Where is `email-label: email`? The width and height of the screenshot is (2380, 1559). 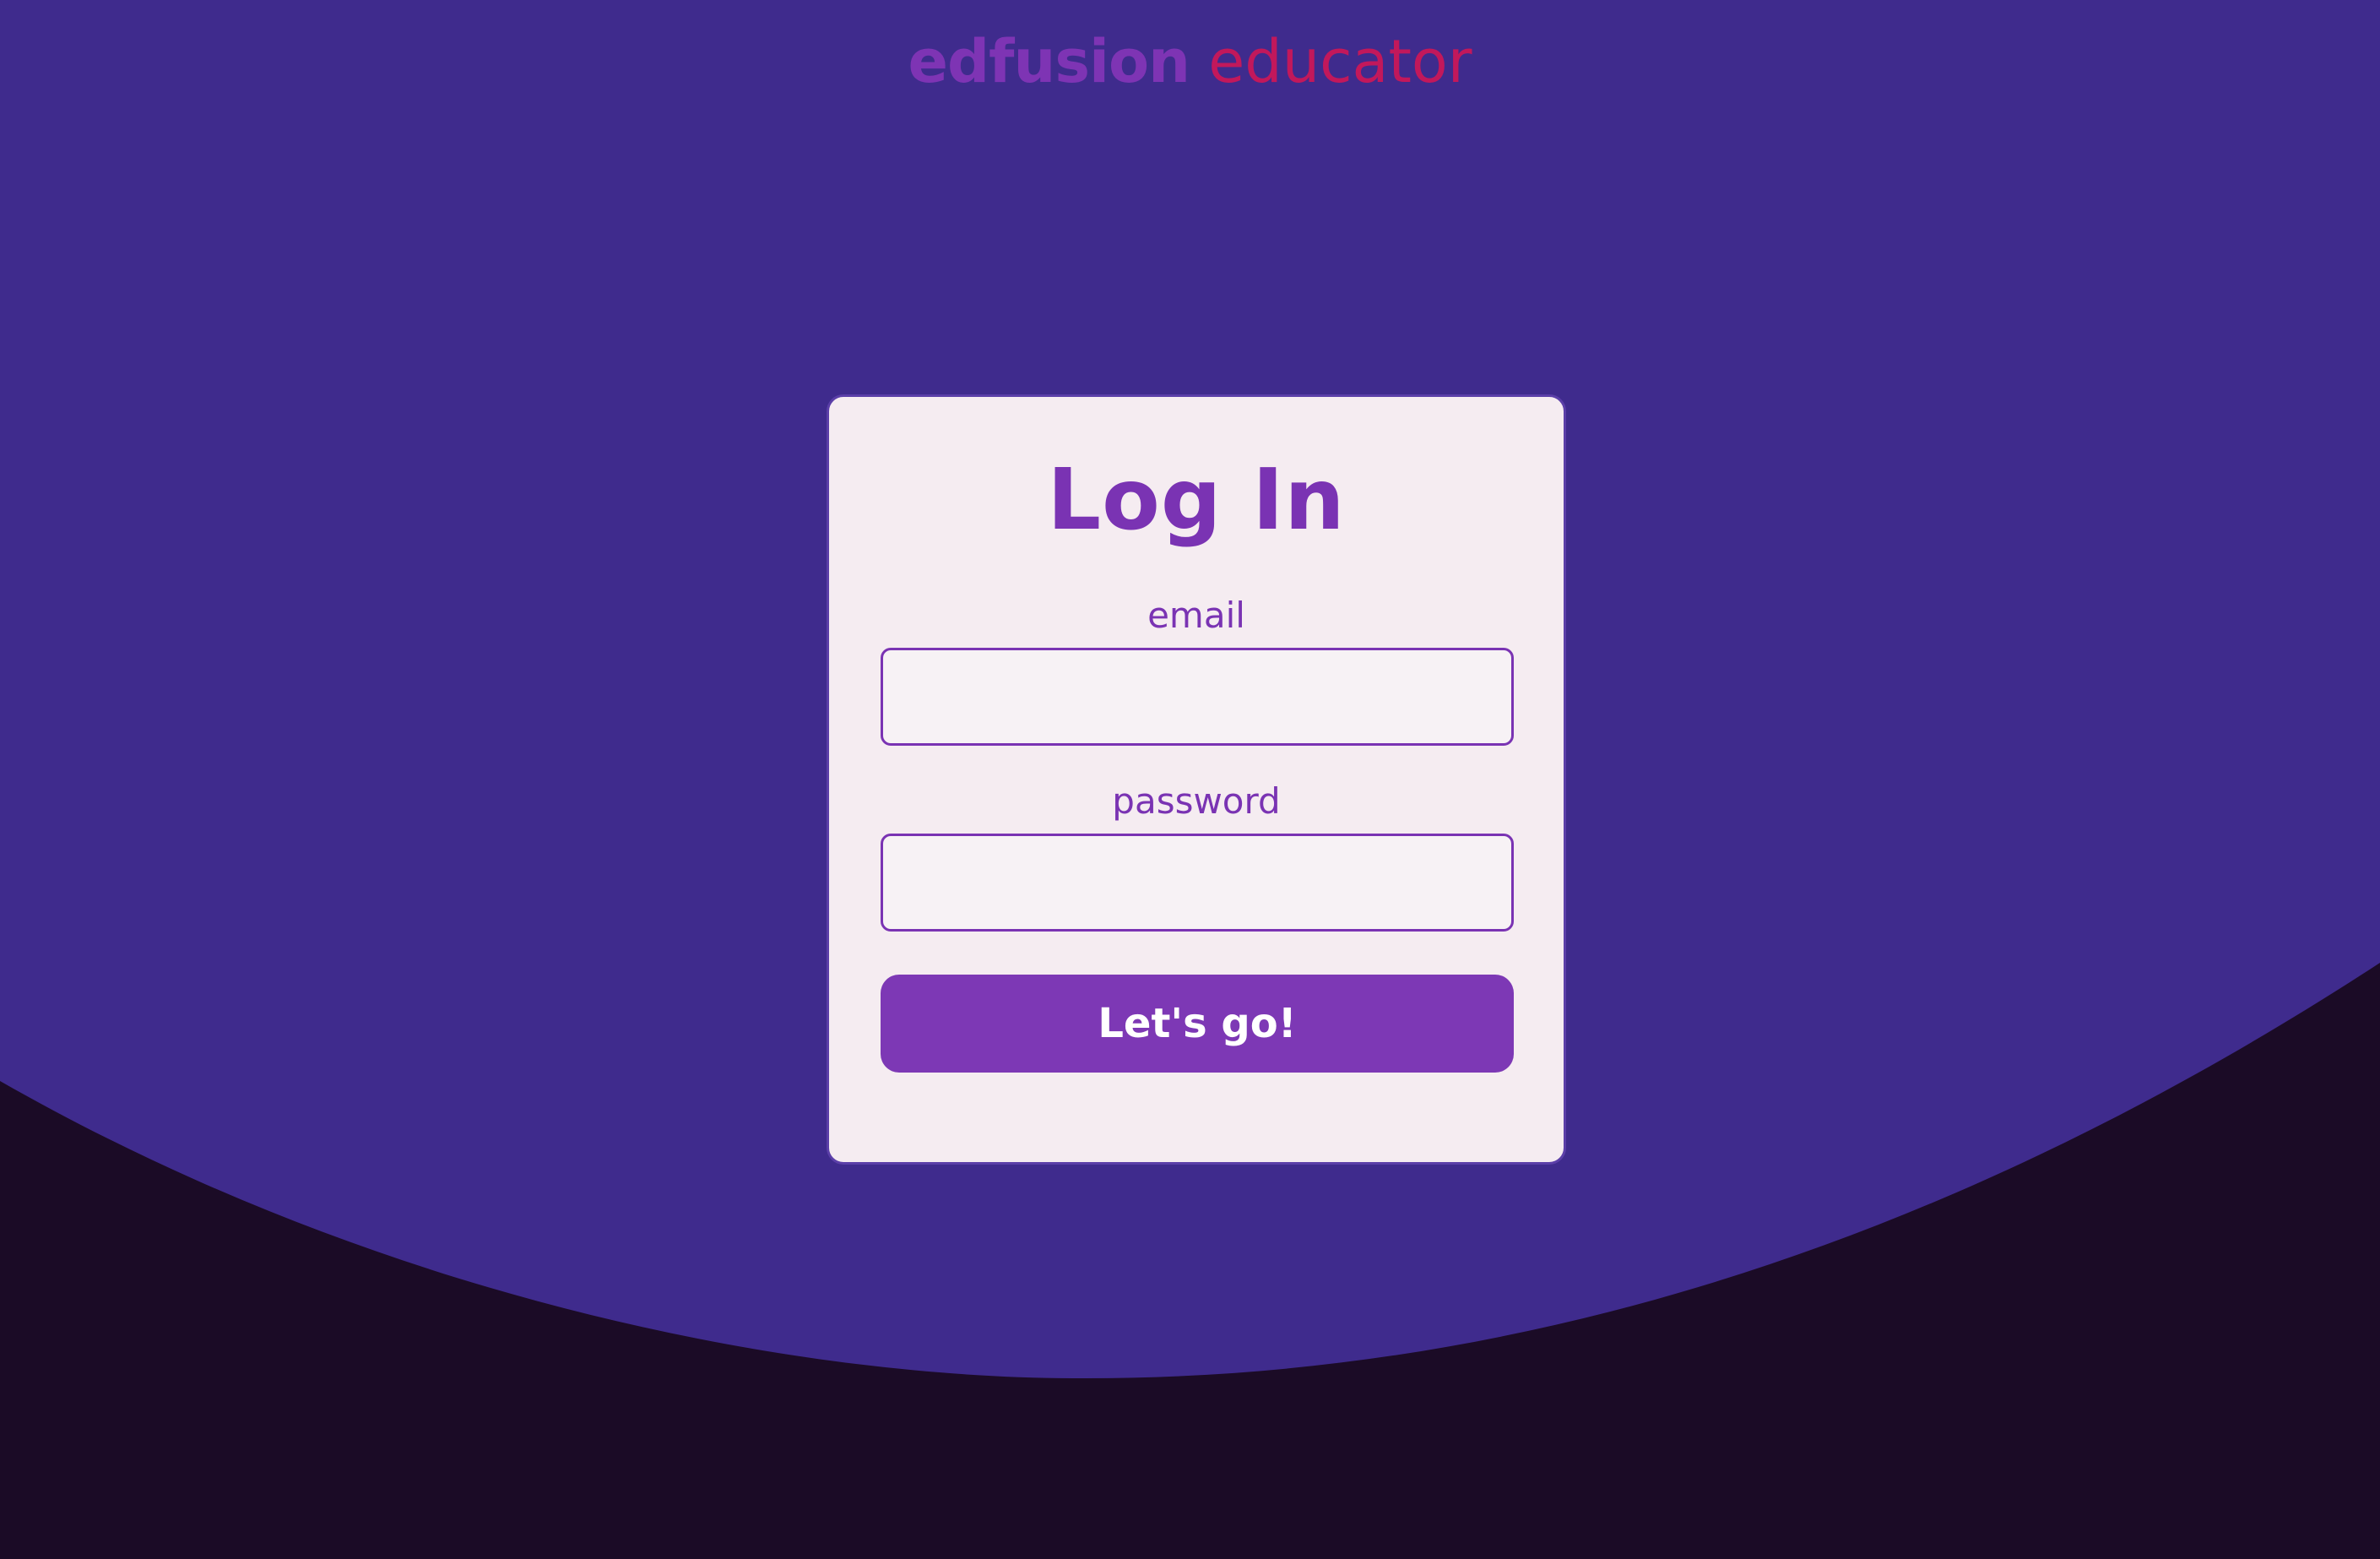 email-label: email is located at coordinates (1196, 615).